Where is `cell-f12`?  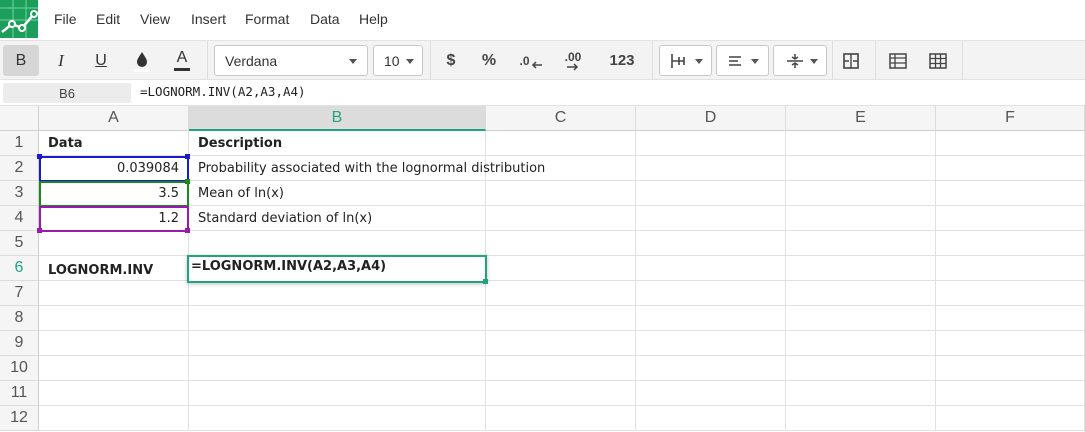
cell-f12 is located at coordinates (1010, 418).